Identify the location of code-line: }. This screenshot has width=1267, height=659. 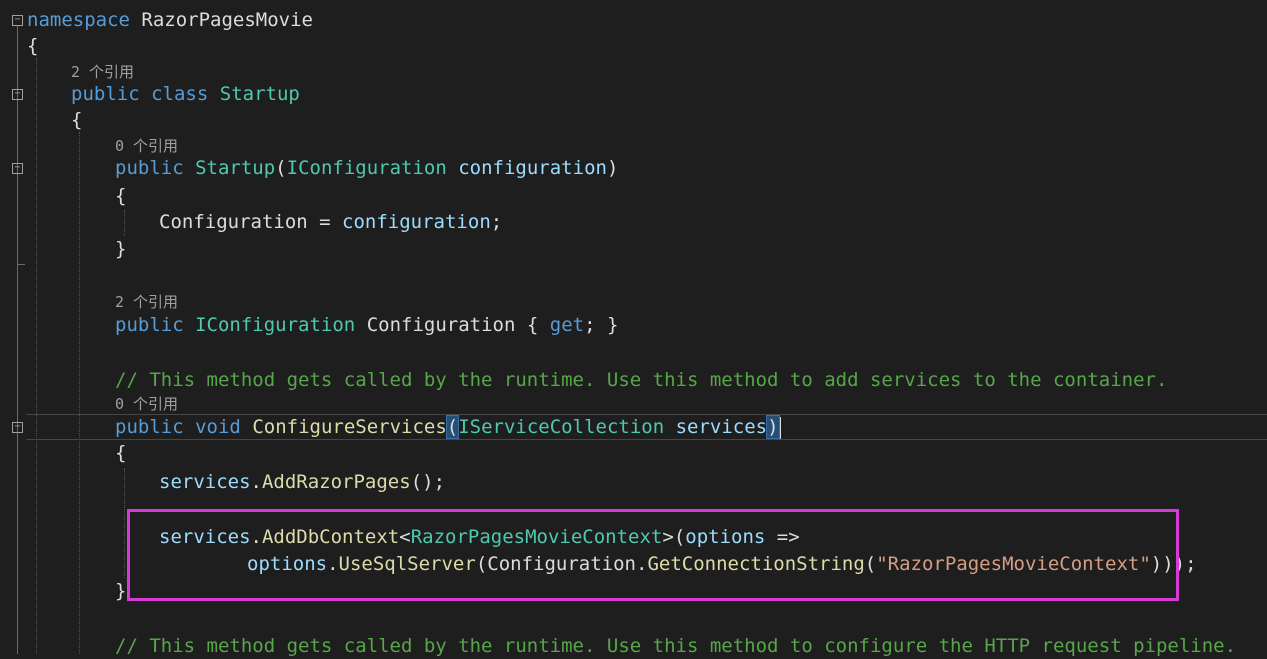
(633, 249).